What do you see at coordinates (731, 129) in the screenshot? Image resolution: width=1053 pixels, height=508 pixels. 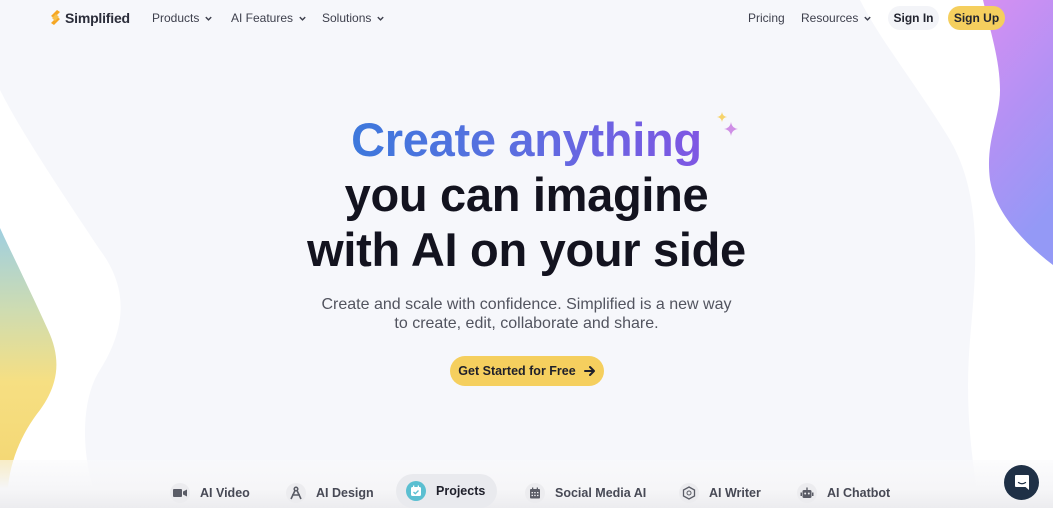 I see `sparkle-large-icon` at bounding box center [731, 129].